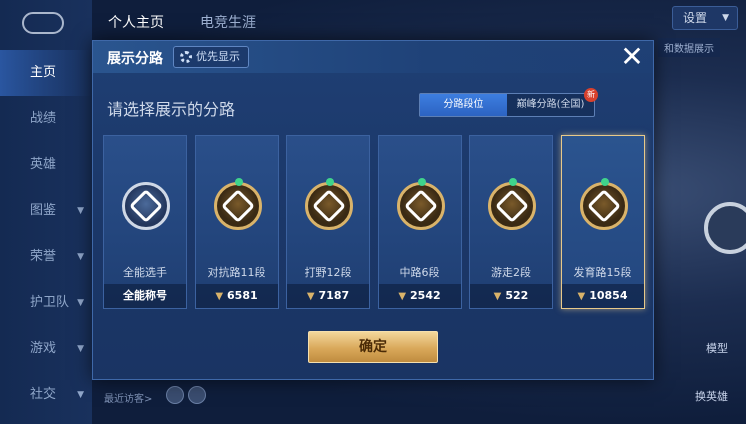 The image size is (746, 424). What do you see at coordinates (171, 109) in the screenshot?
I see `dialog-prompt: 请选择展示的分路` at bounding box center [171, 109].